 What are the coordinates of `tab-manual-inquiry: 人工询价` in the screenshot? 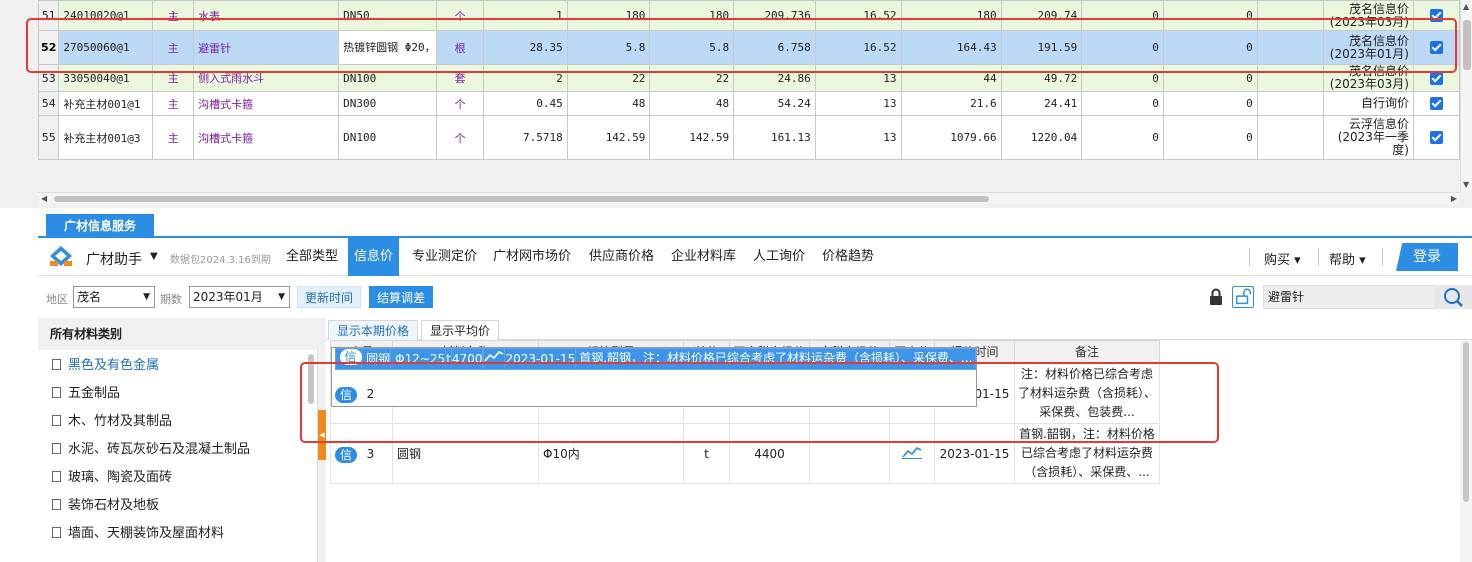 It's located at (779, 257).